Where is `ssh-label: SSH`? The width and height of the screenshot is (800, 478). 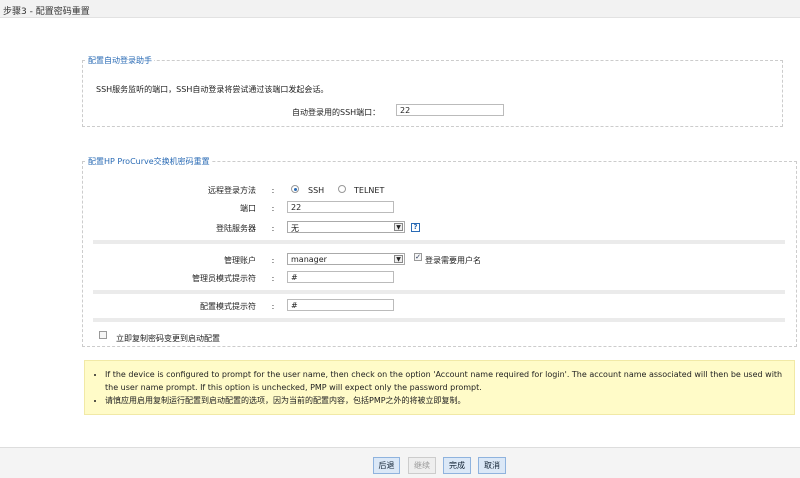
ssh-label: SSH is located at coordinates (316, 190).